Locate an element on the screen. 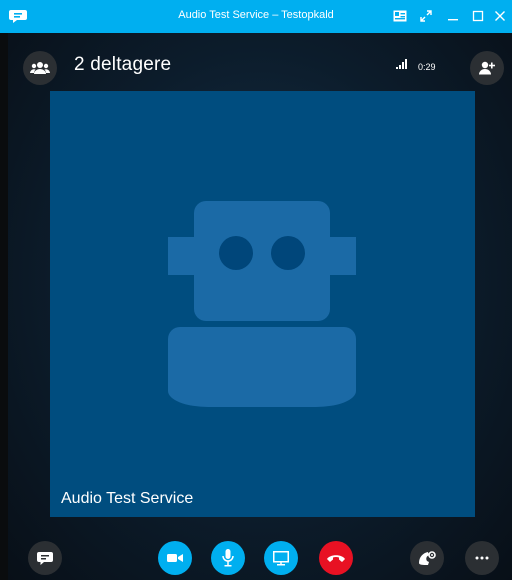 This screenshot has width=512, height=580. participants-count: 2 deltagere is located at coordinates (123, 64).